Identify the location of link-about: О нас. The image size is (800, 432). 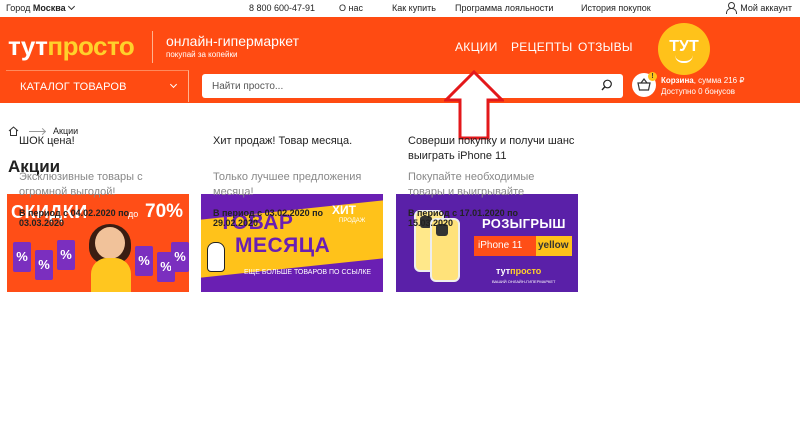
(351, 8).